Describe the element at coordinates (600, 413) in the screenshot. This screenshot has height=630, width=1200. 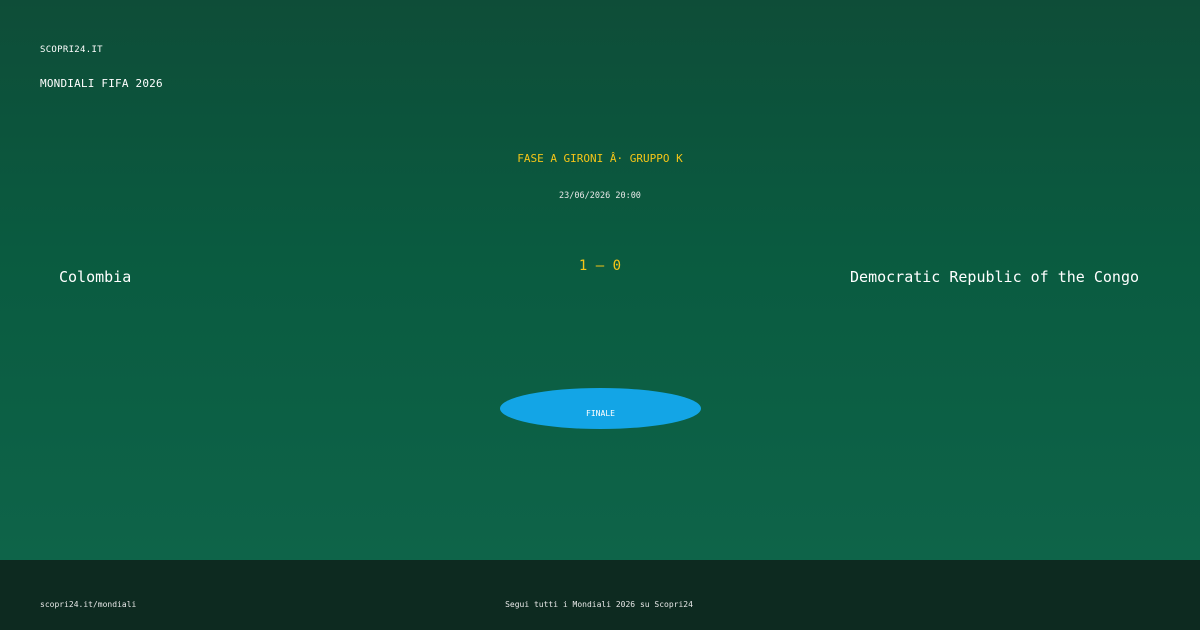
I see `match-status-label: FINALE` at that location.